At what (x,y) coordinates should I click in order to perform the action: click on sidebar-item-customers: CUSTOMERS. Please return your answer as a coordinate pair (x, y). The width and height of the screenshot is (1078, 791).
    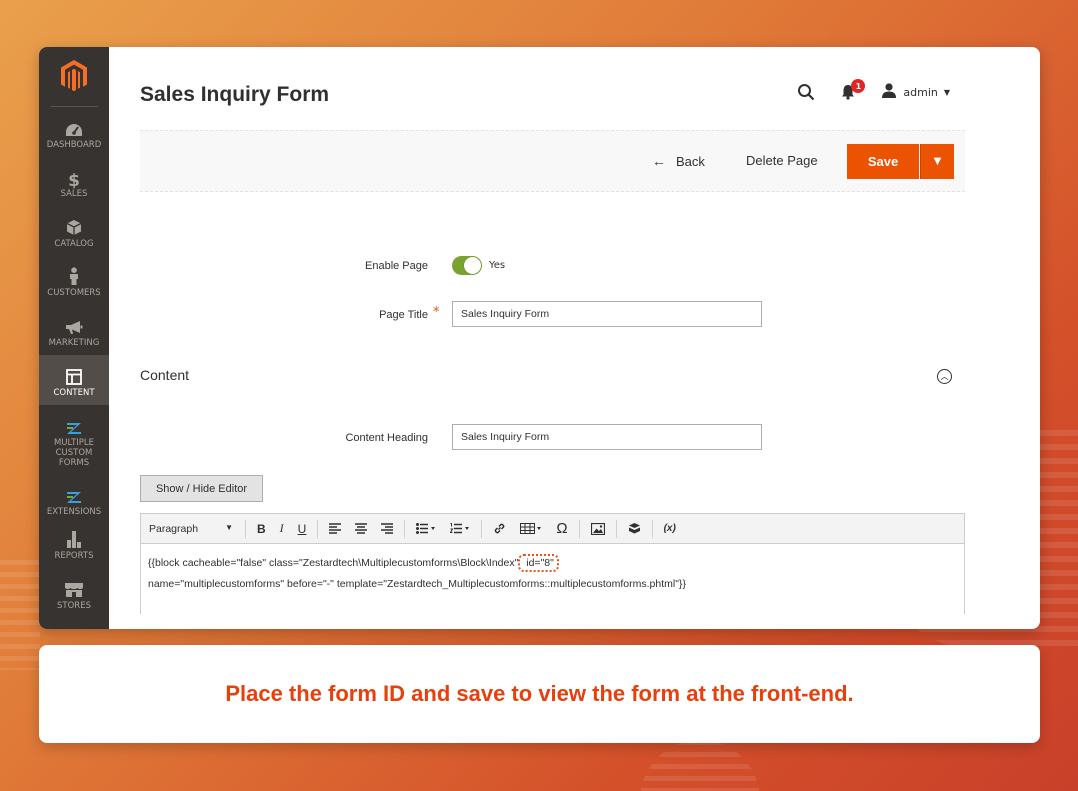
    Looking at the image, I should click on (74, 290).